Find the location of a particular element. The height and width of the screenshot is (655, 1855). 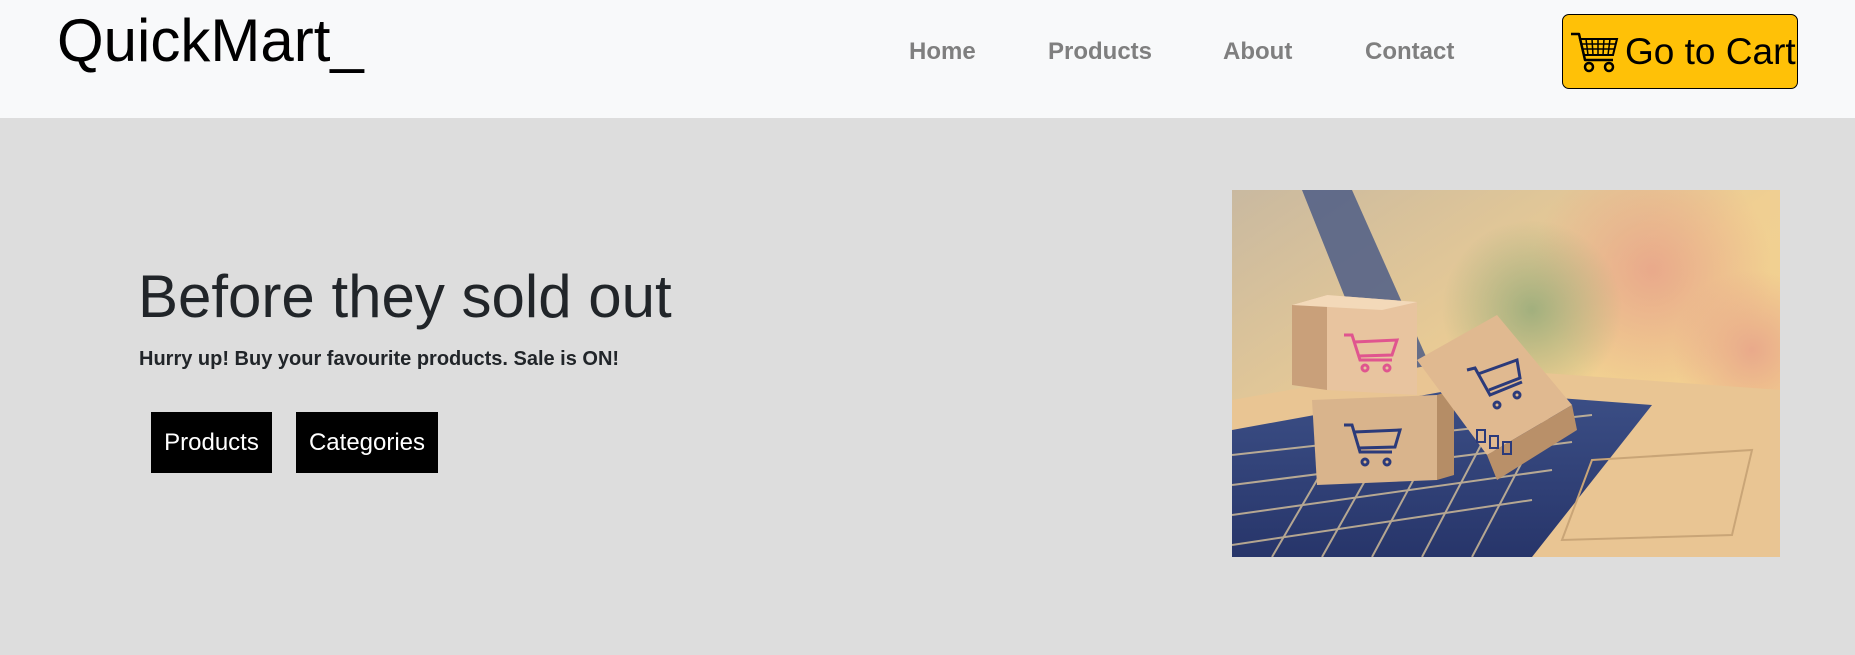

products-button: Products is located at coordinates (211, 442).